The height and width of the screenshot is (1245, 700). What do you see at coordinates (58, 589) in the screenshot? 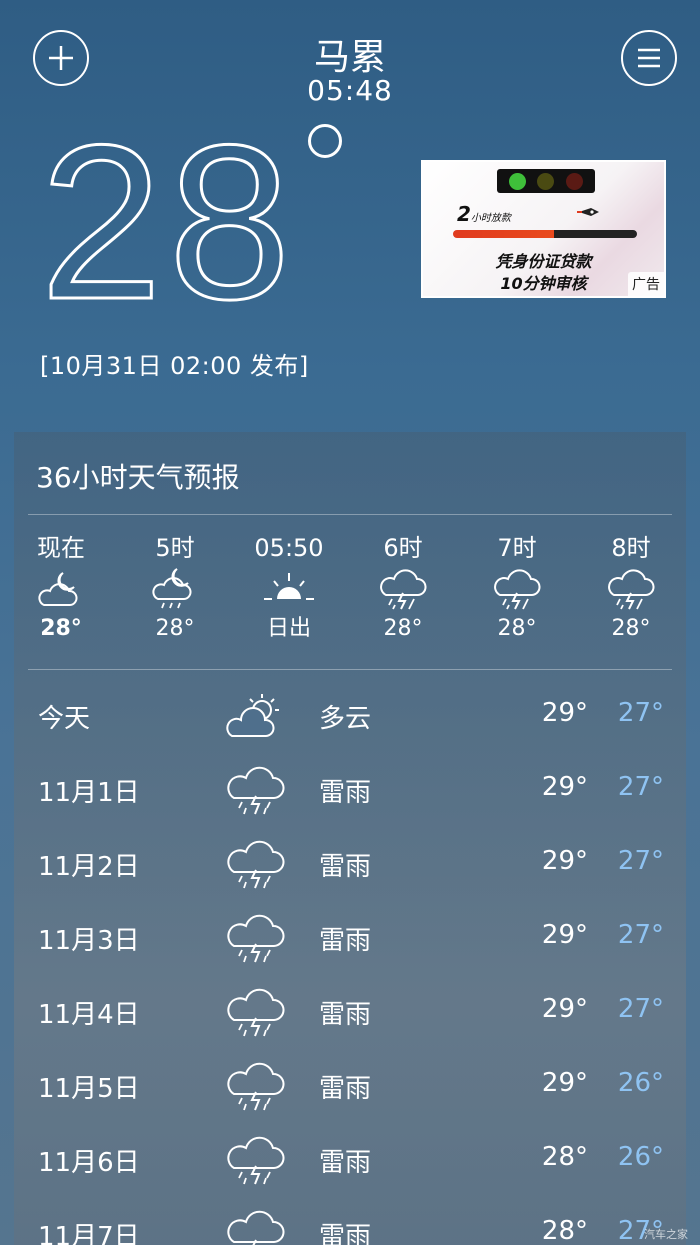
I see `moon-cloud-icon` at bounding box center [58, 589].